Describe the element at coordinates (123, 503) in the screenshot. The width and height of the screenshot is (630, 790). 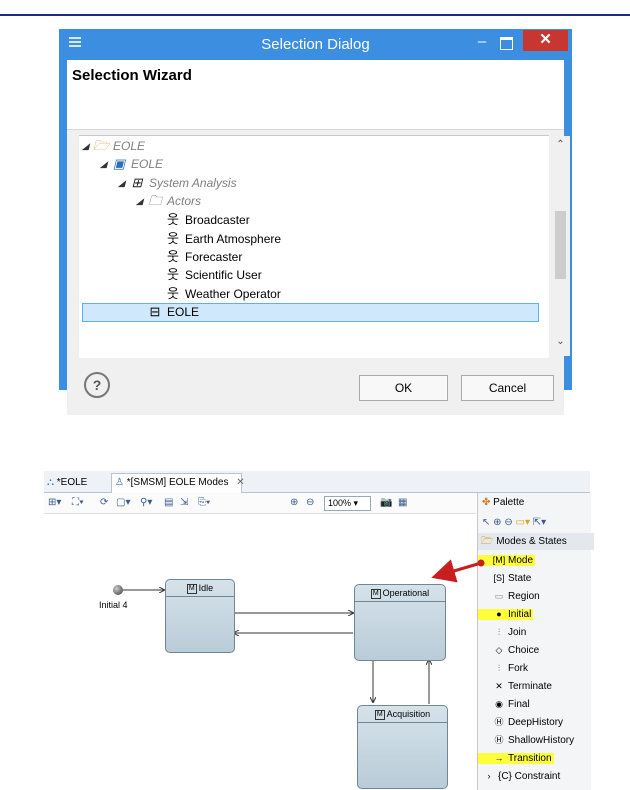
I see `shape-icon: ▢▾` at that location.